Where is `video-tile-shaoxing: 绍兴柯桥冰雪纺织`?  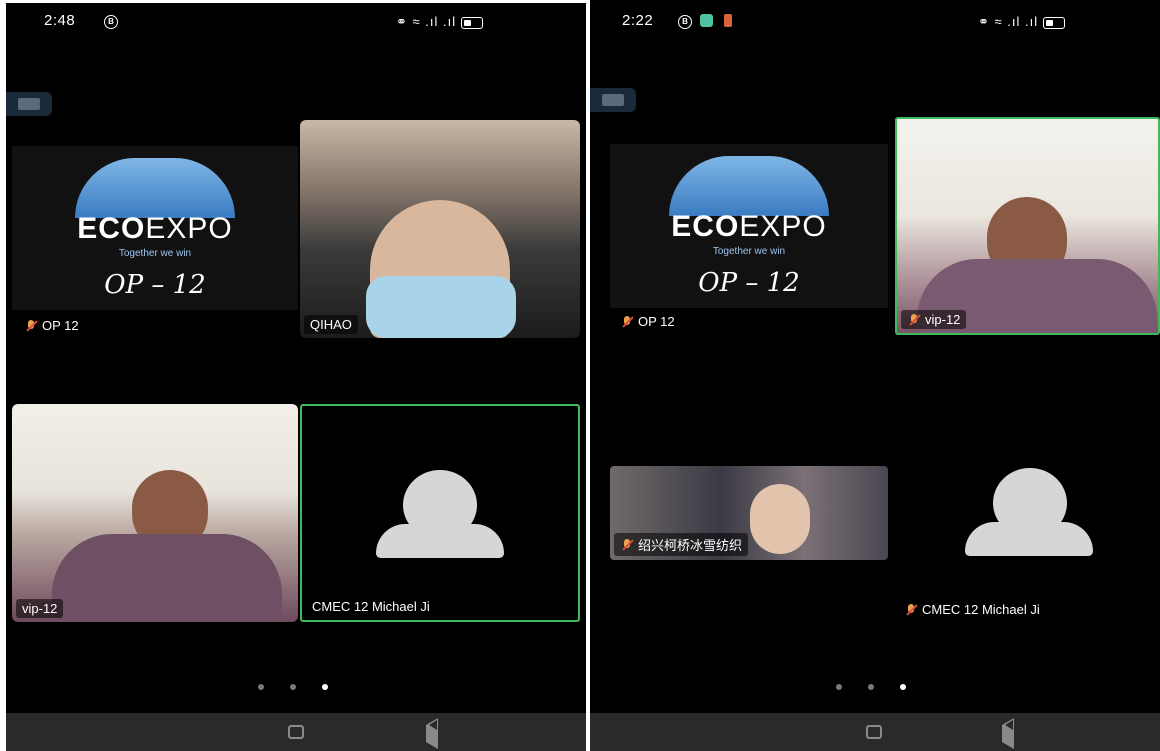
video-tile-shaoxing: 绍兴柯桥冰雪纺织 is located at coordinates (749, 513).